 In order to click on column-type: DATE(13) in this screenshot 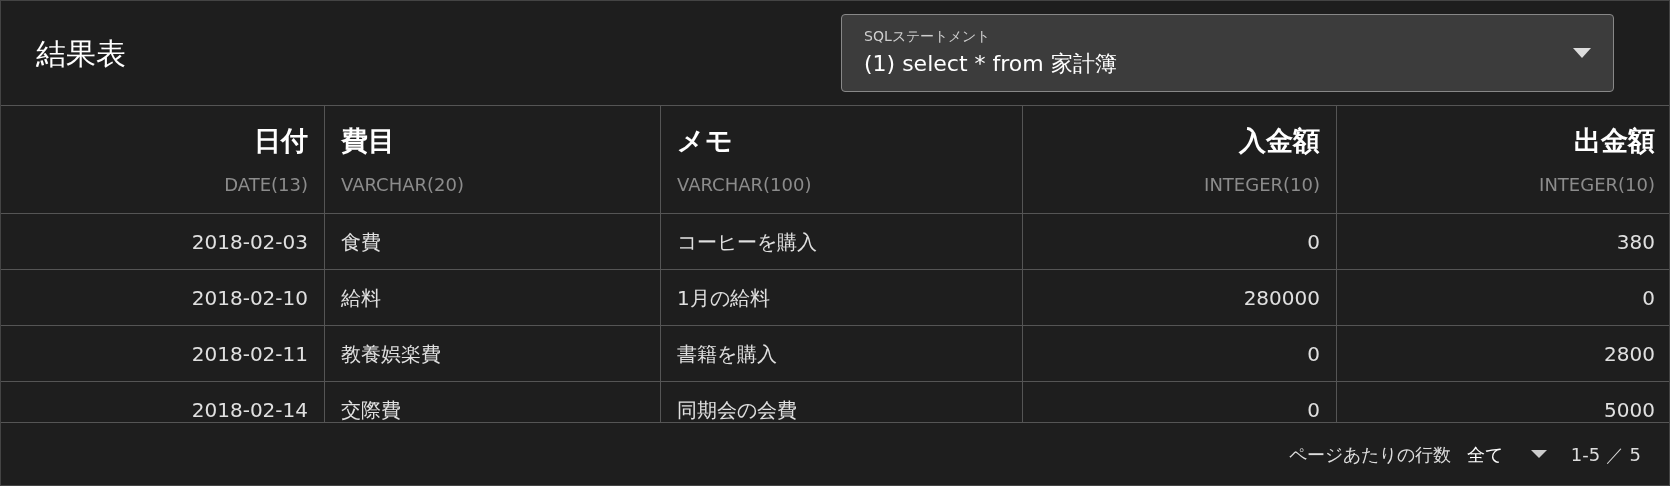, I will do `click(266, 185)`.